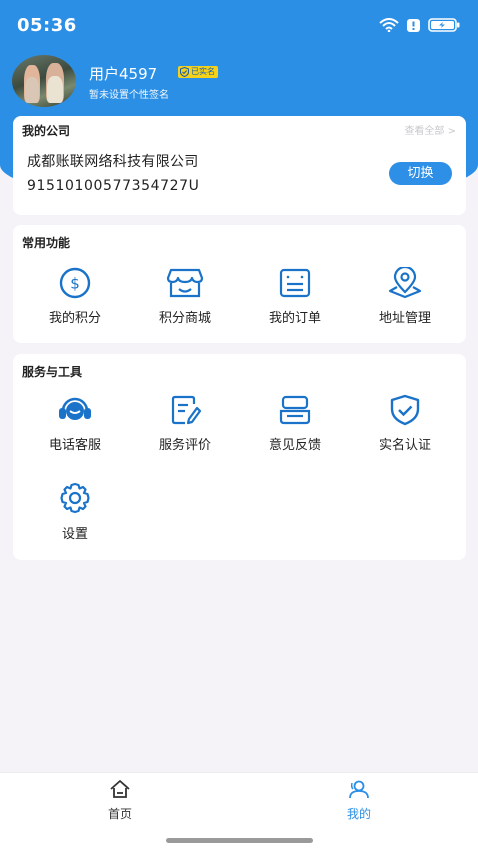 The height and width of the screenshot is (851, 478). I want to click on home-icon, so click(120, 789).